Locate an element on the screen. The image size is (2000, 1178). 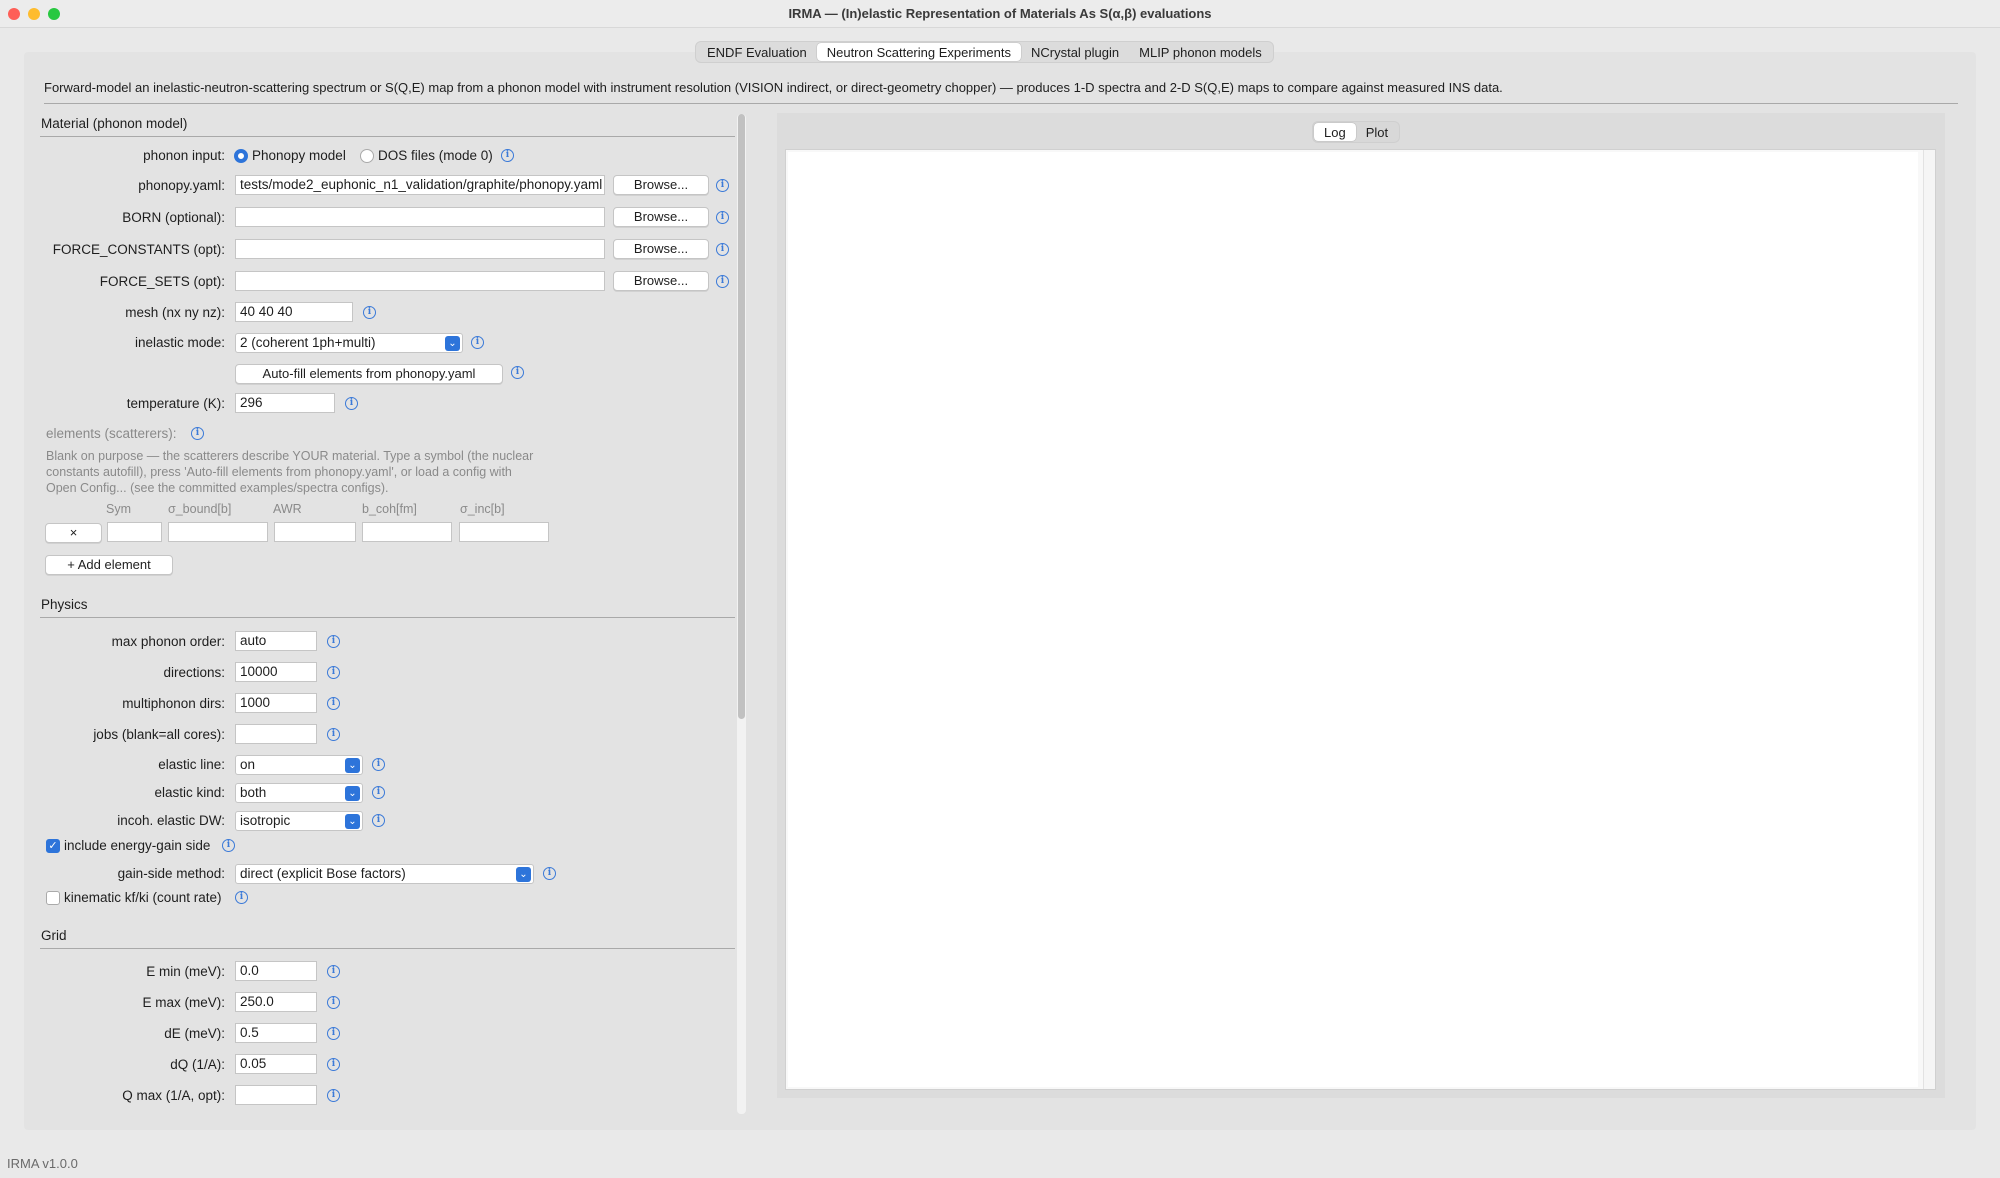
autofill-elements-button: Auto-fill elements from phonopy.yaml is located at coordinates (369, 374).